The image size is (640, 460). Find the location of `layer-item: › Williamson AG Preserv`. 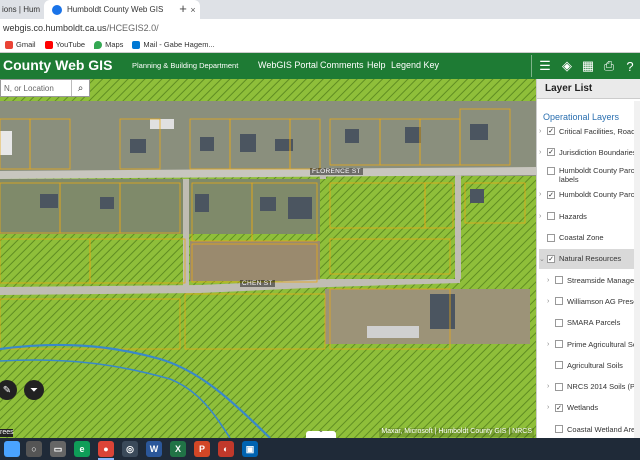

layer-item: › Williamson AG Preserv is located at coordinates (593, 301).